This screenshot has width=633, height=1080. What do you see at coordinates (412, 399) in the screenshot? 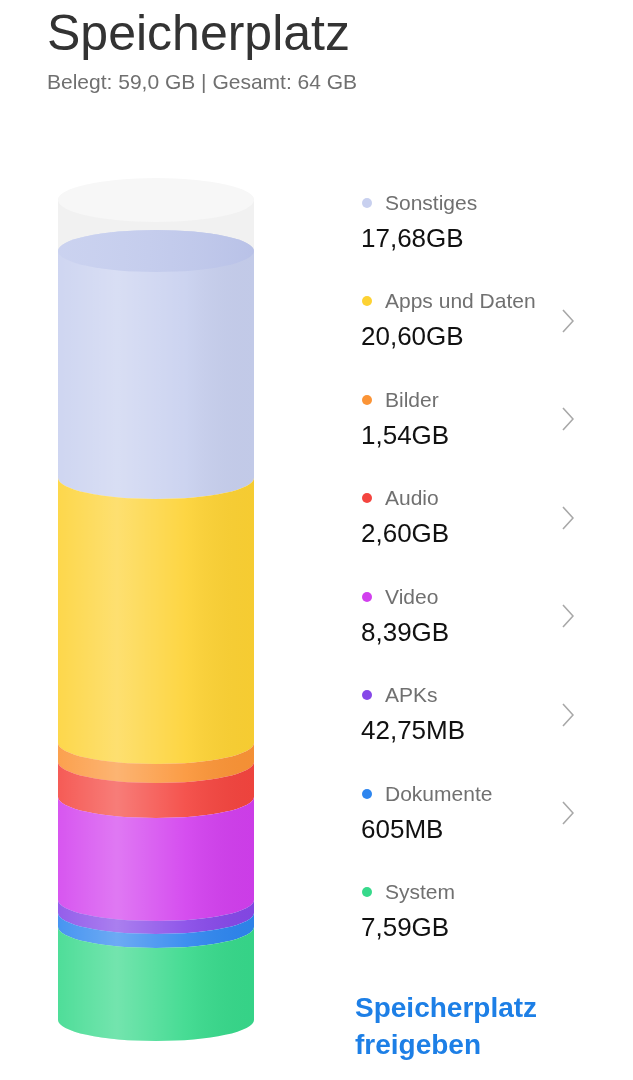
I see `category-label: Bilder` at bounding box center [412, 399].